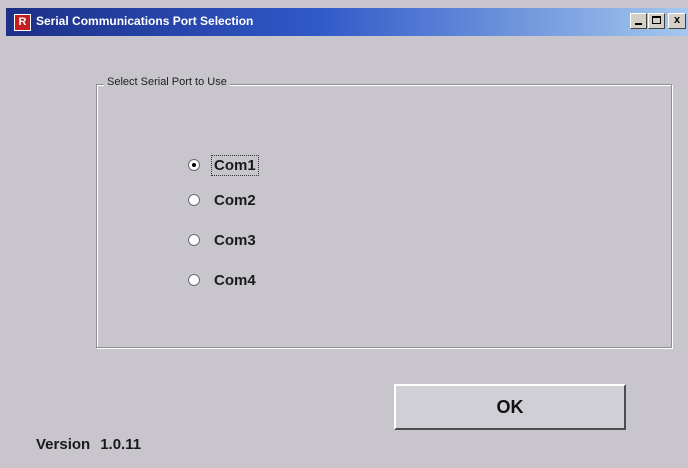  Describe the element at coordinates (638, 21) in the screenshot. I see `minimize-button` at that location.